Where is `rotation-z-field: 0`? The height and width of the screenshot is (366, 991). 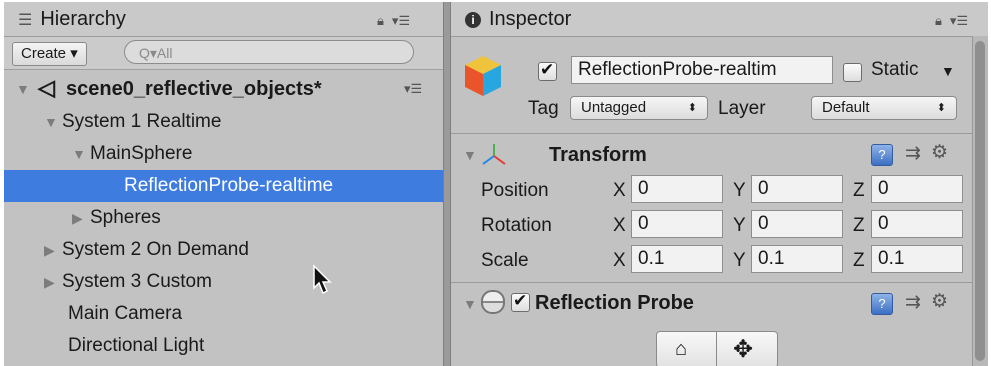
rotation-z-field: 0 is located at coordinates (917, 224).